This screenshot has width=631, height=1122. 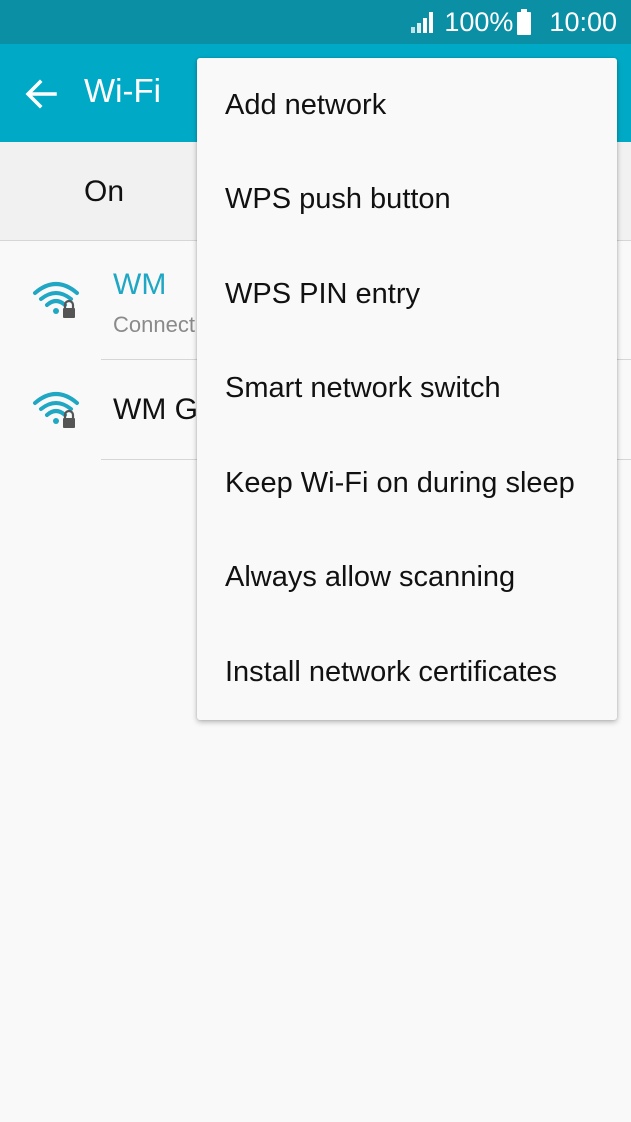 What do you see at coordinates (524, 22) in the screenshot?
I see `battery-icon` at bounding box center [524, 22].